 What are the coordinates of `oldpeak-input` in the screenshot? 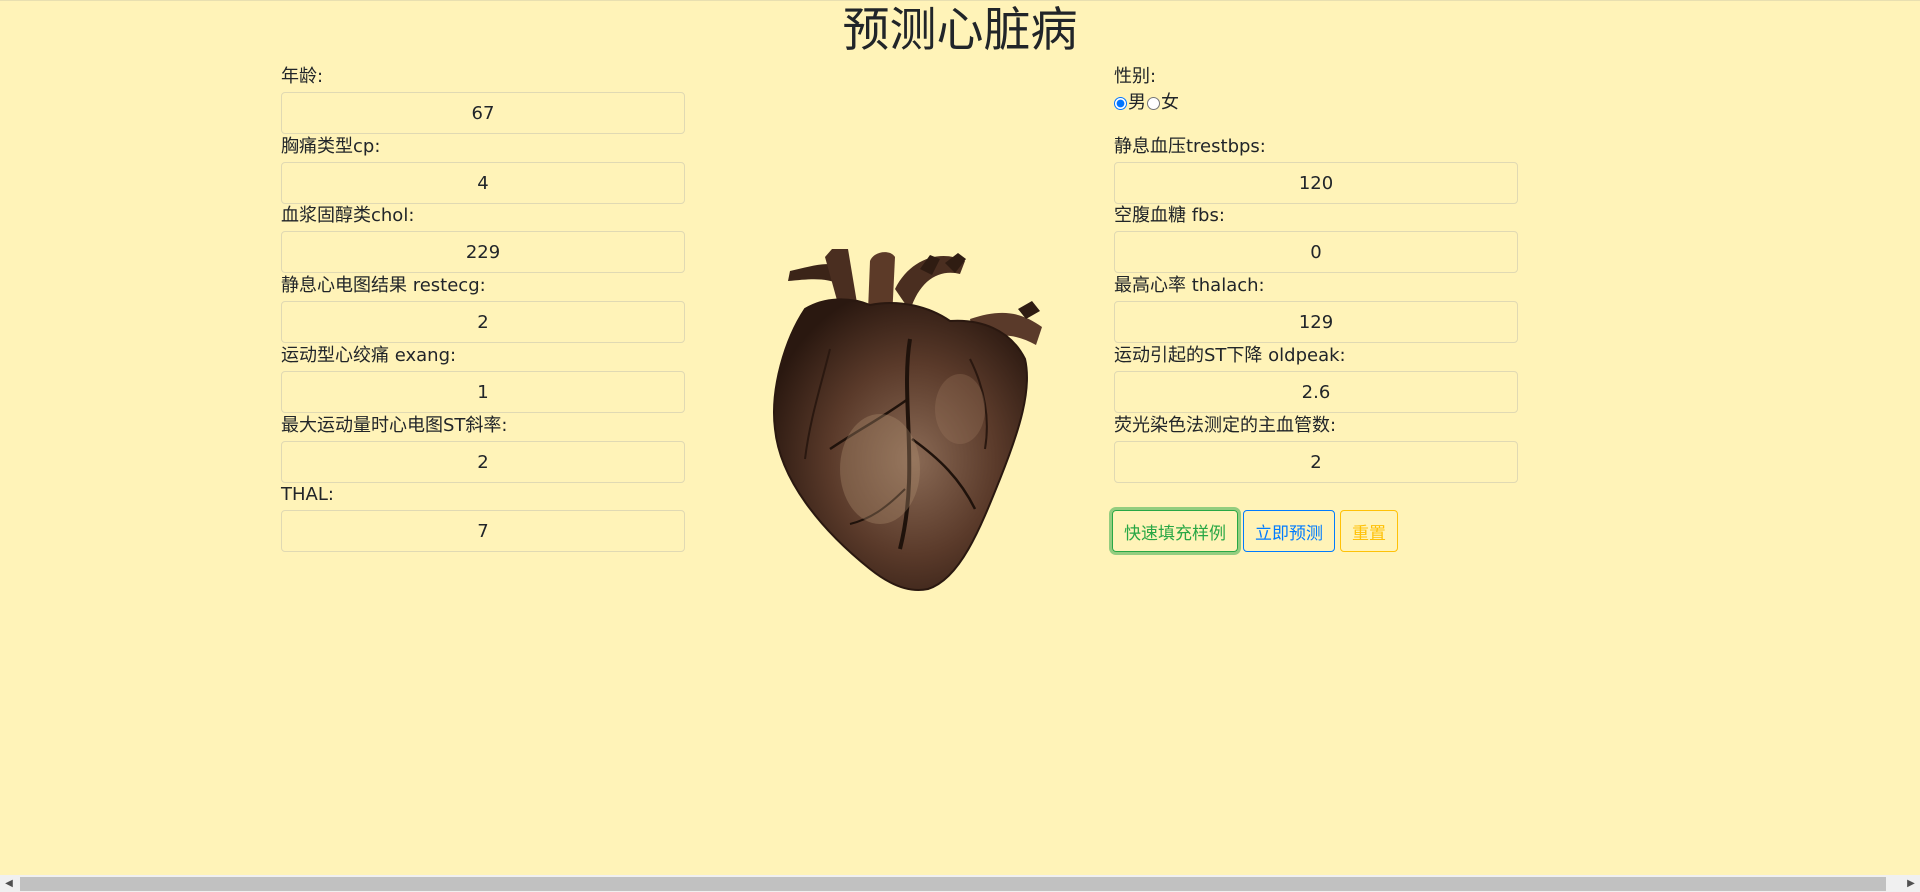 It's located at (1316, 392).